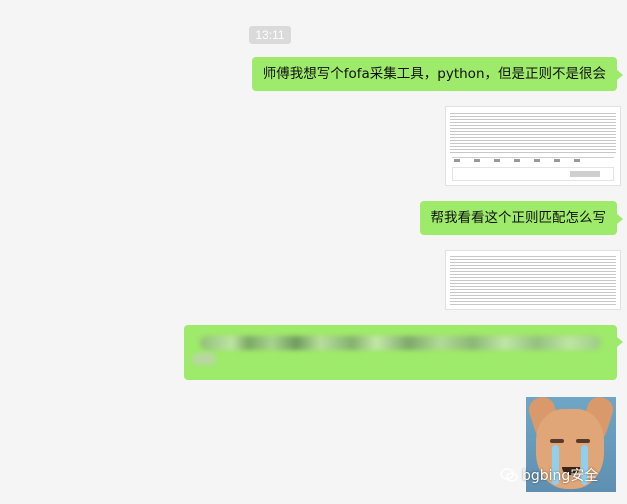 This screenshot has height=504, width=627. Describe the element at coordinates (533, 157) in the screenshot. I see `divider` at that location.